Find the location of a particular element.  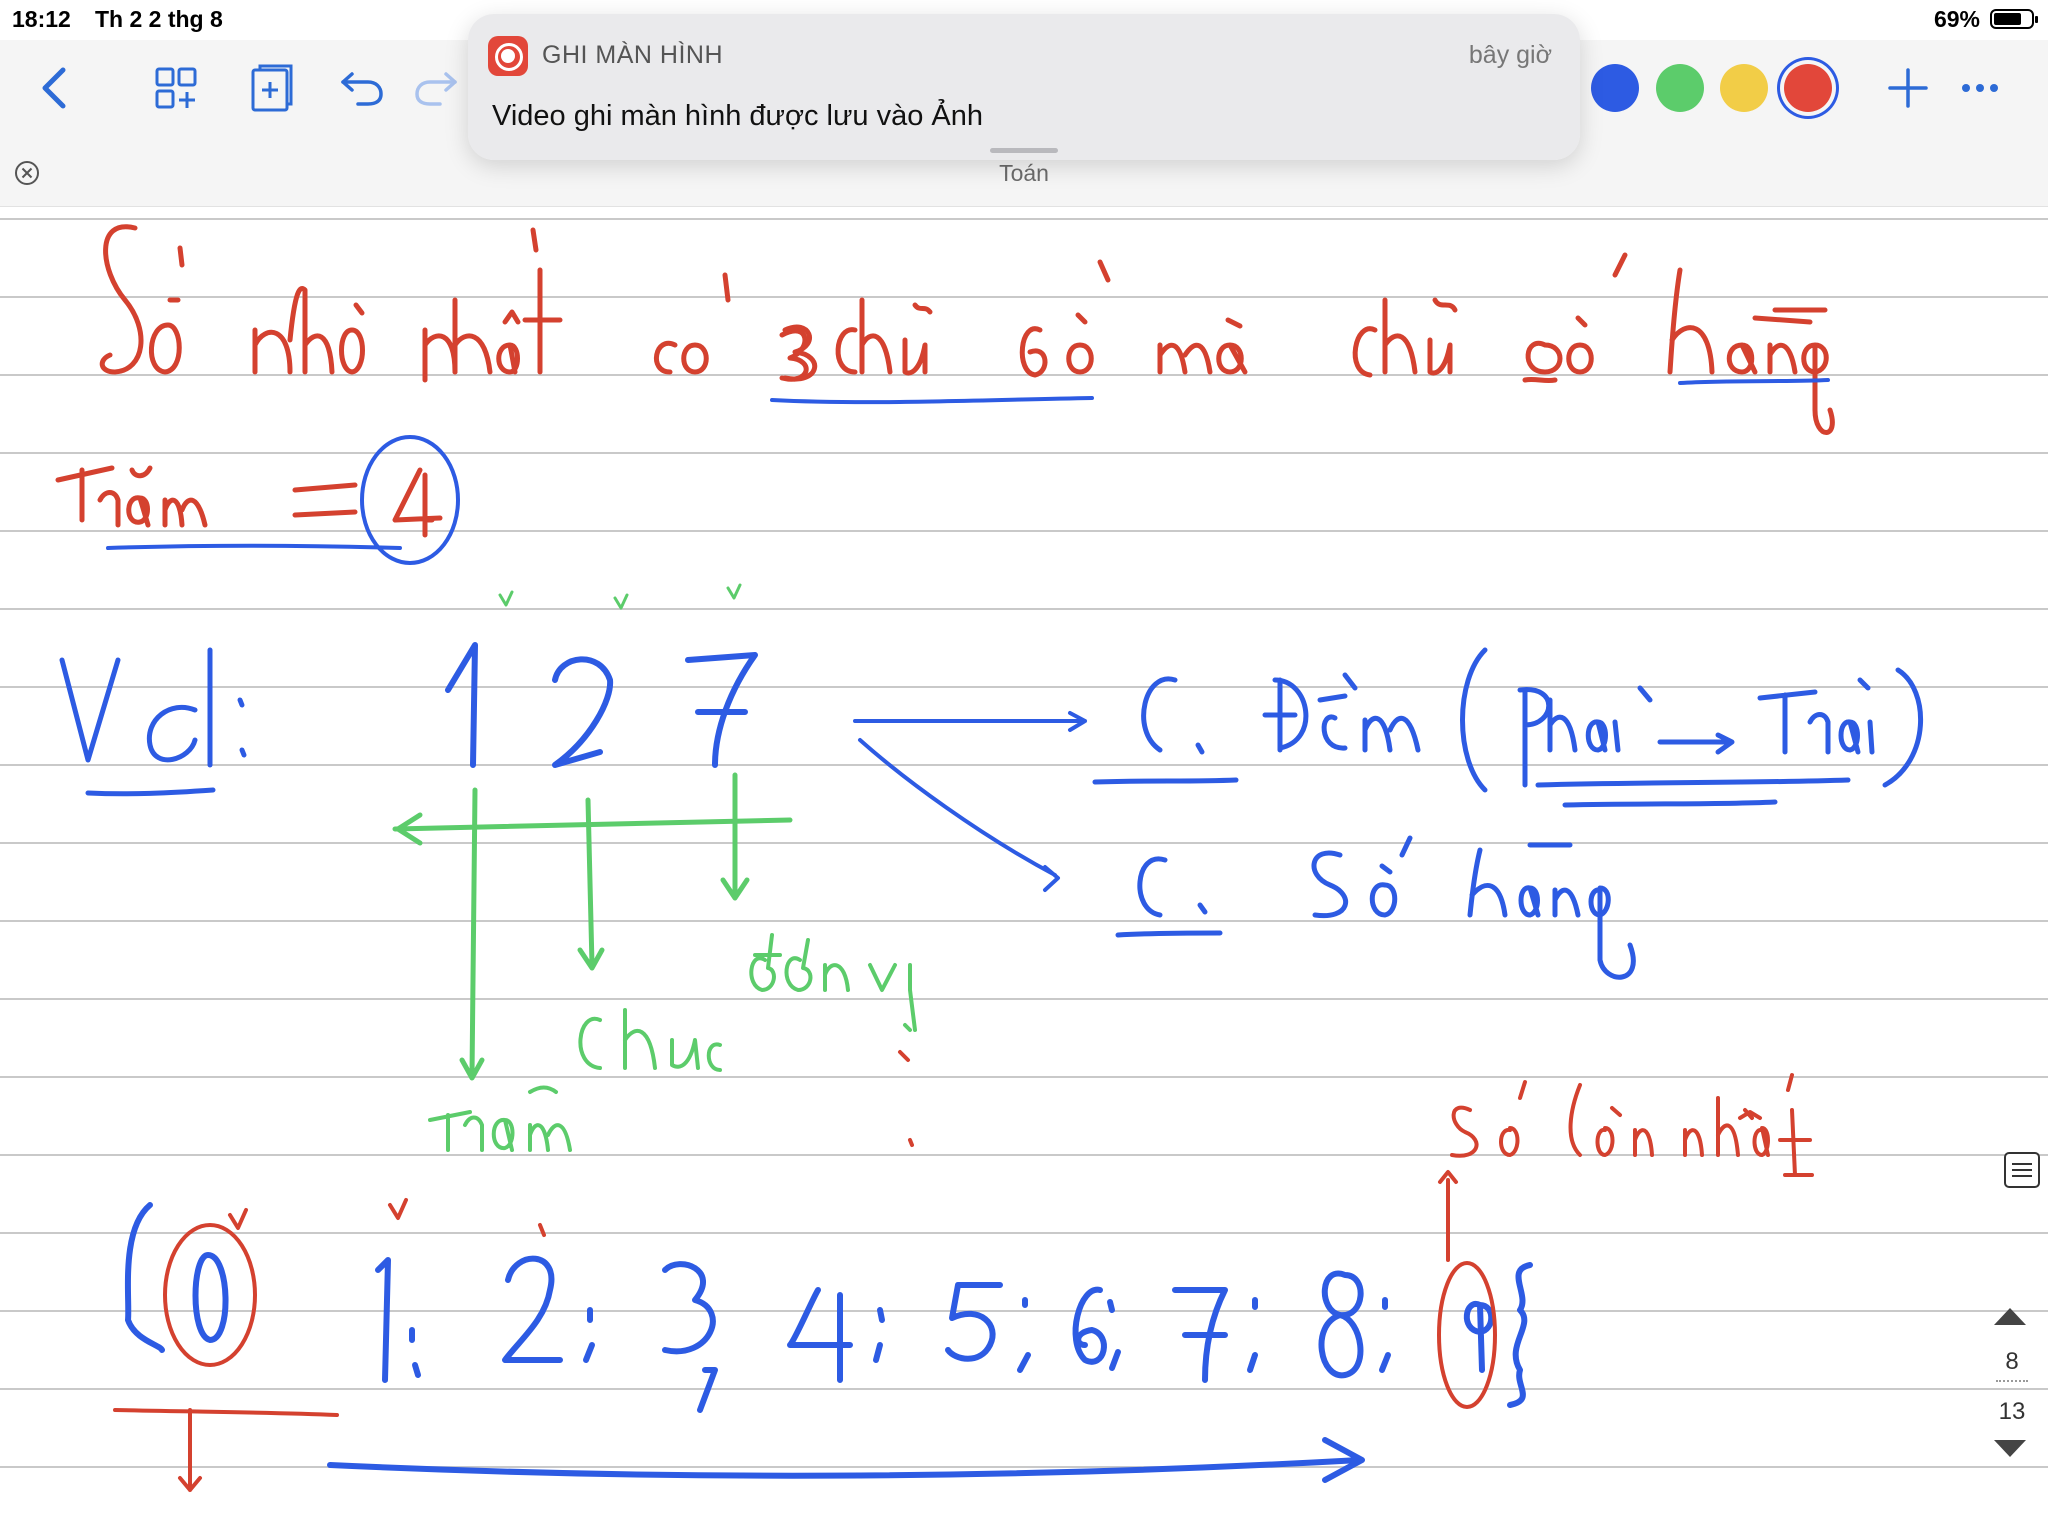

notification-time: bây giờ is located at coordinates (1510, 55).